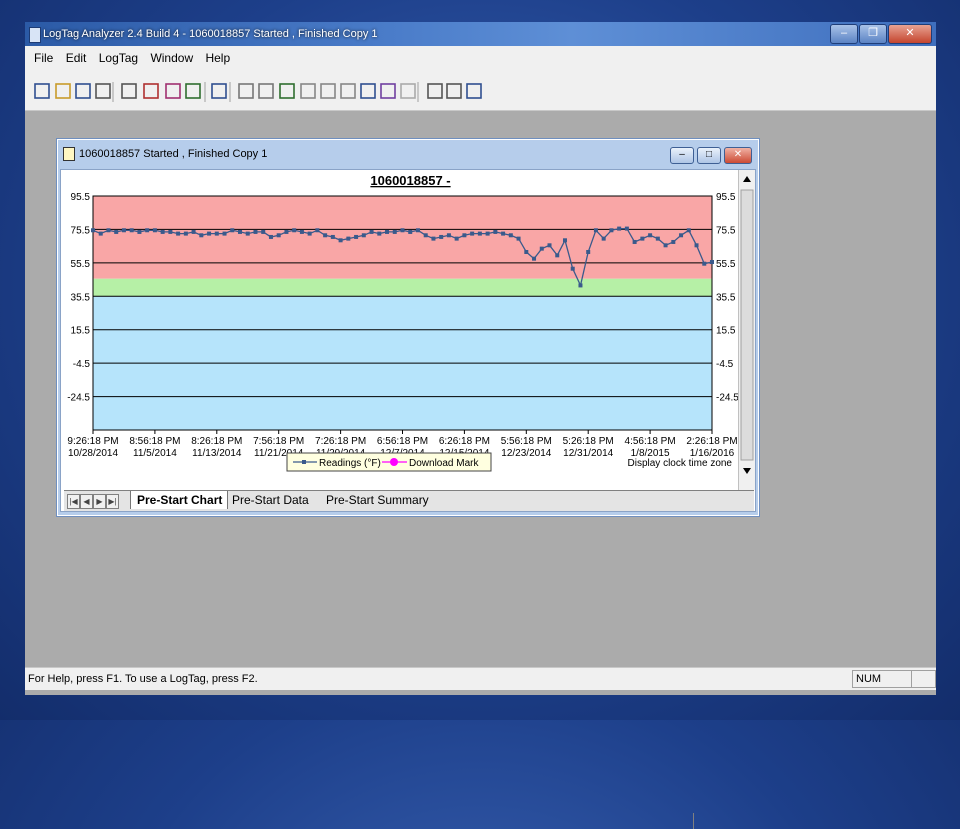 The width and height of the screenshot is (960, 829). What do you see at coordinates (726, 331) in the screenshot?
I see `y-tick-label-right: 15.5` at bounding box center [726, 331].